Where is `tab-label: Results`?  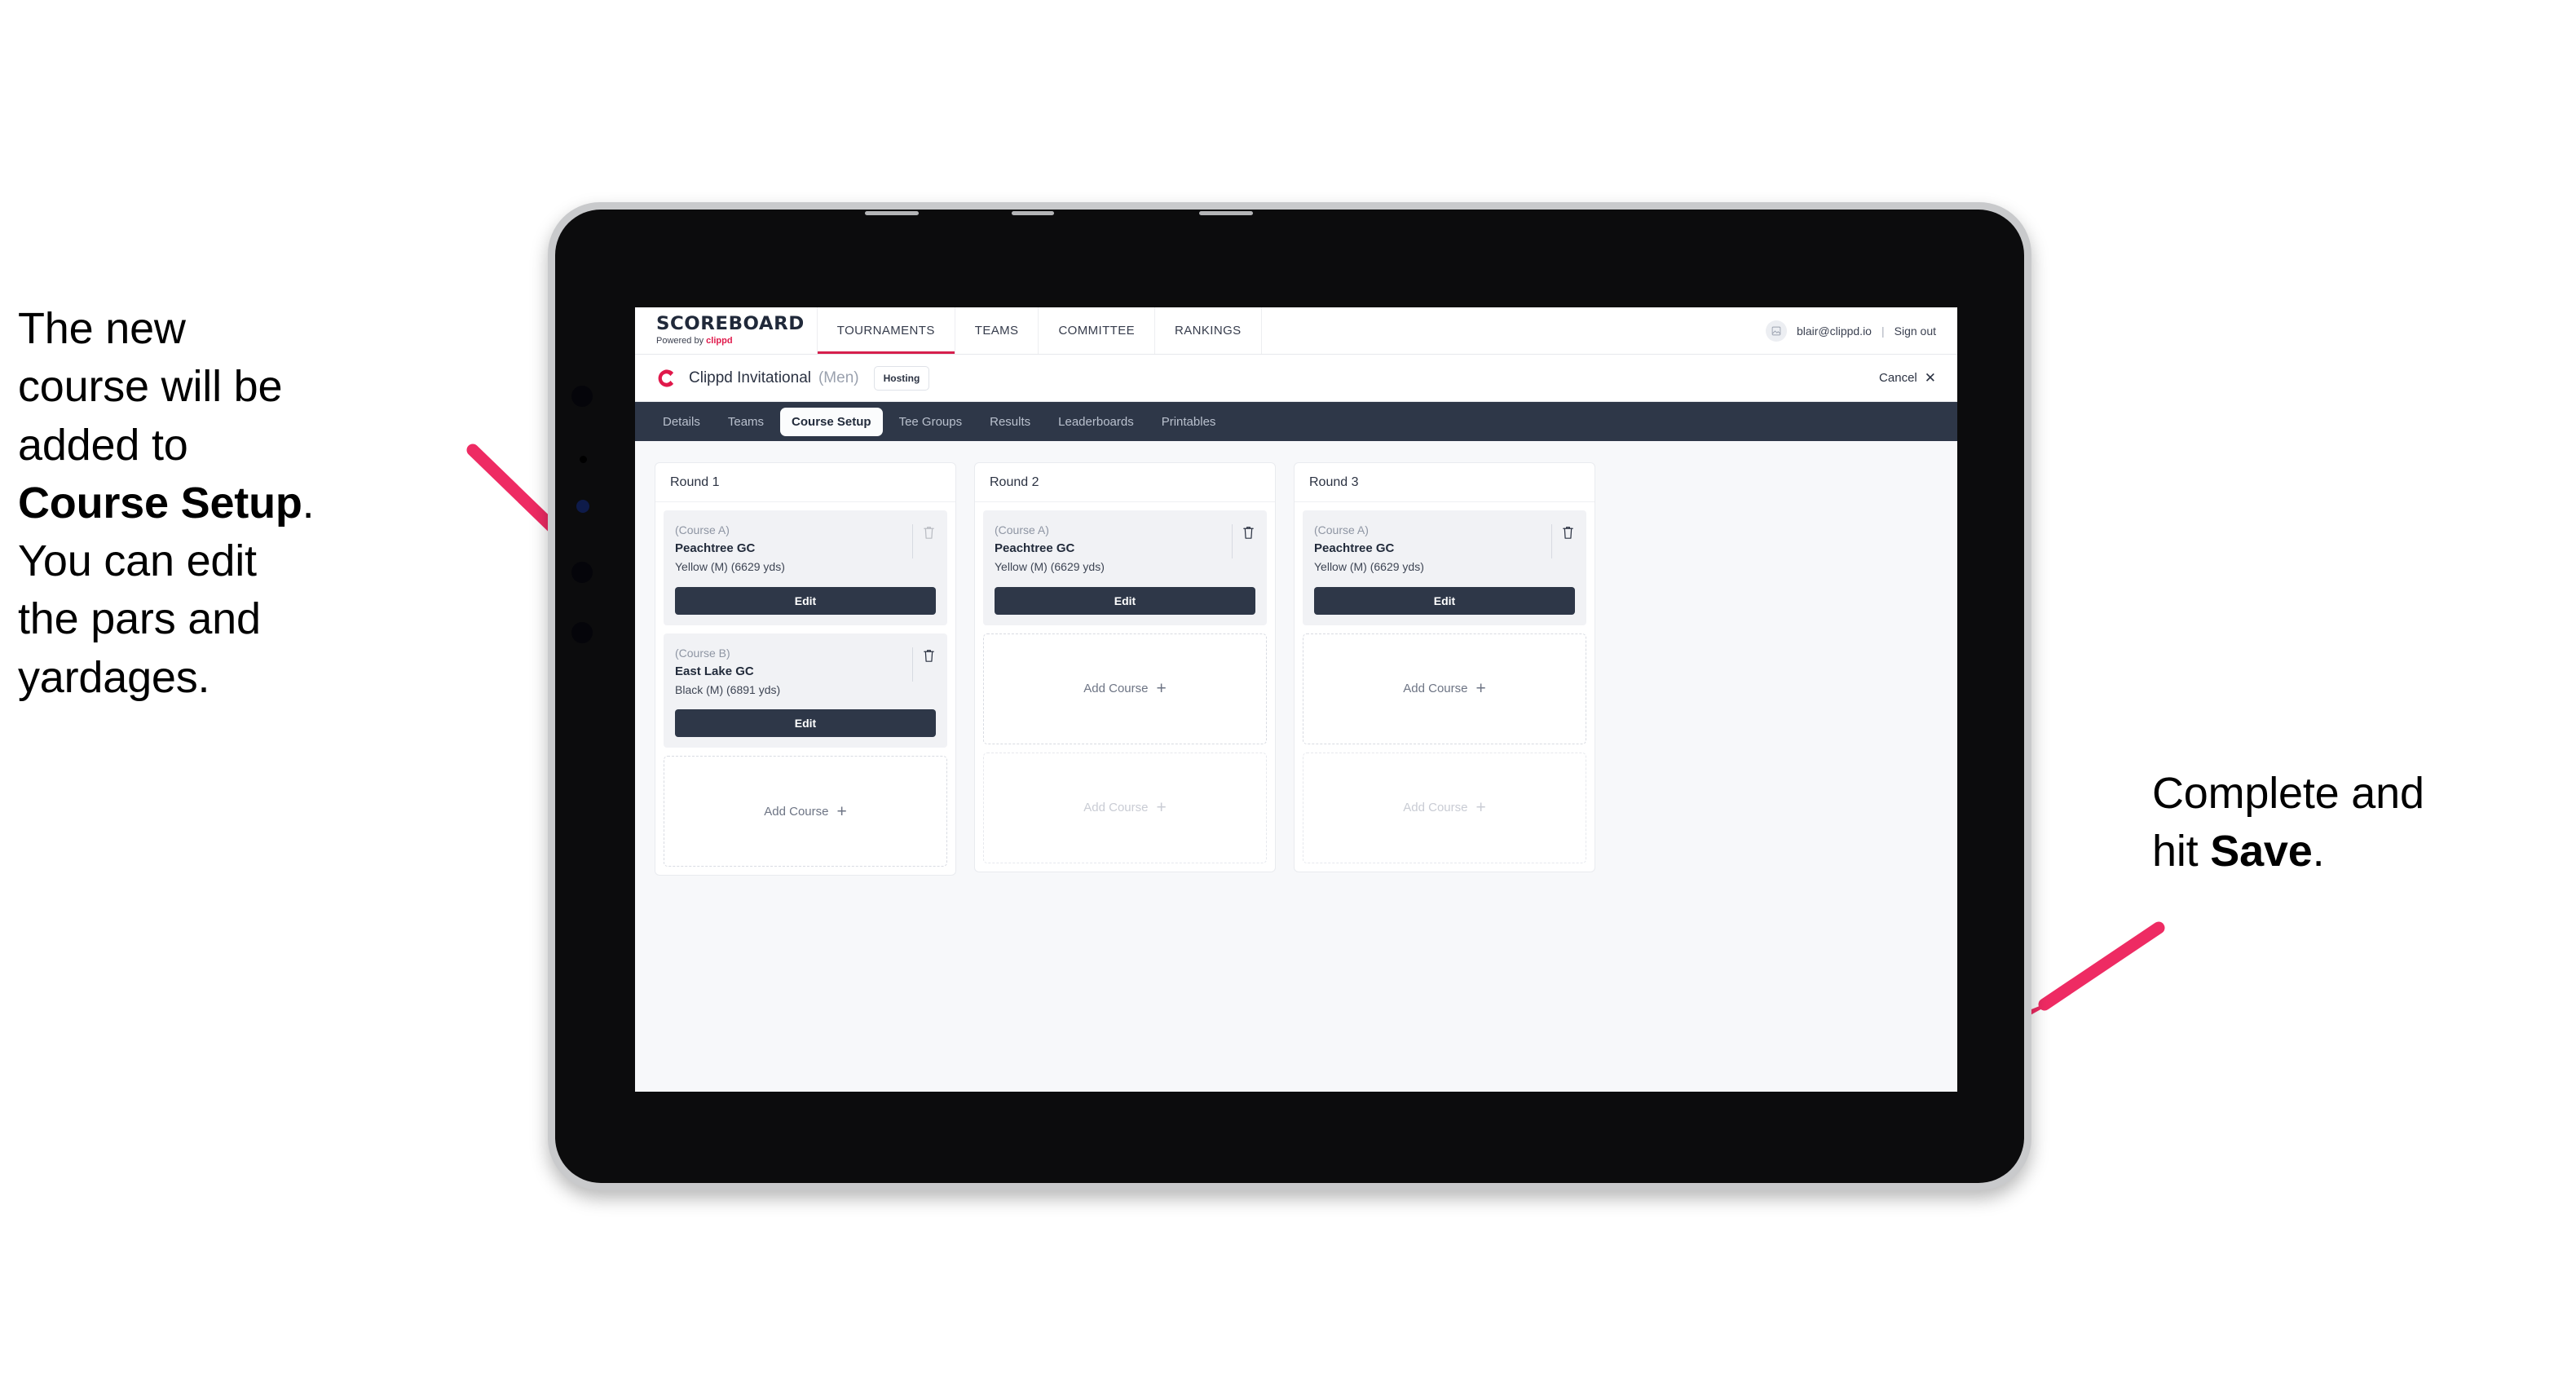
tab-label: Results is located at coordinates (1010, 421).